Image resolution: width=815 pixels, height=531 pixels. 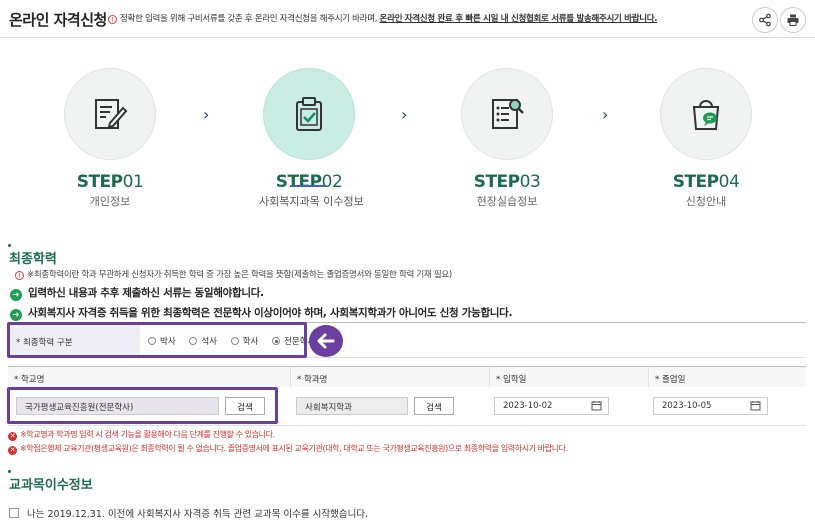 What do you see at coordinates (149, 377) in the screenshot?
I see `col-header-school: * 학교명` at bounding box center [149, 377].